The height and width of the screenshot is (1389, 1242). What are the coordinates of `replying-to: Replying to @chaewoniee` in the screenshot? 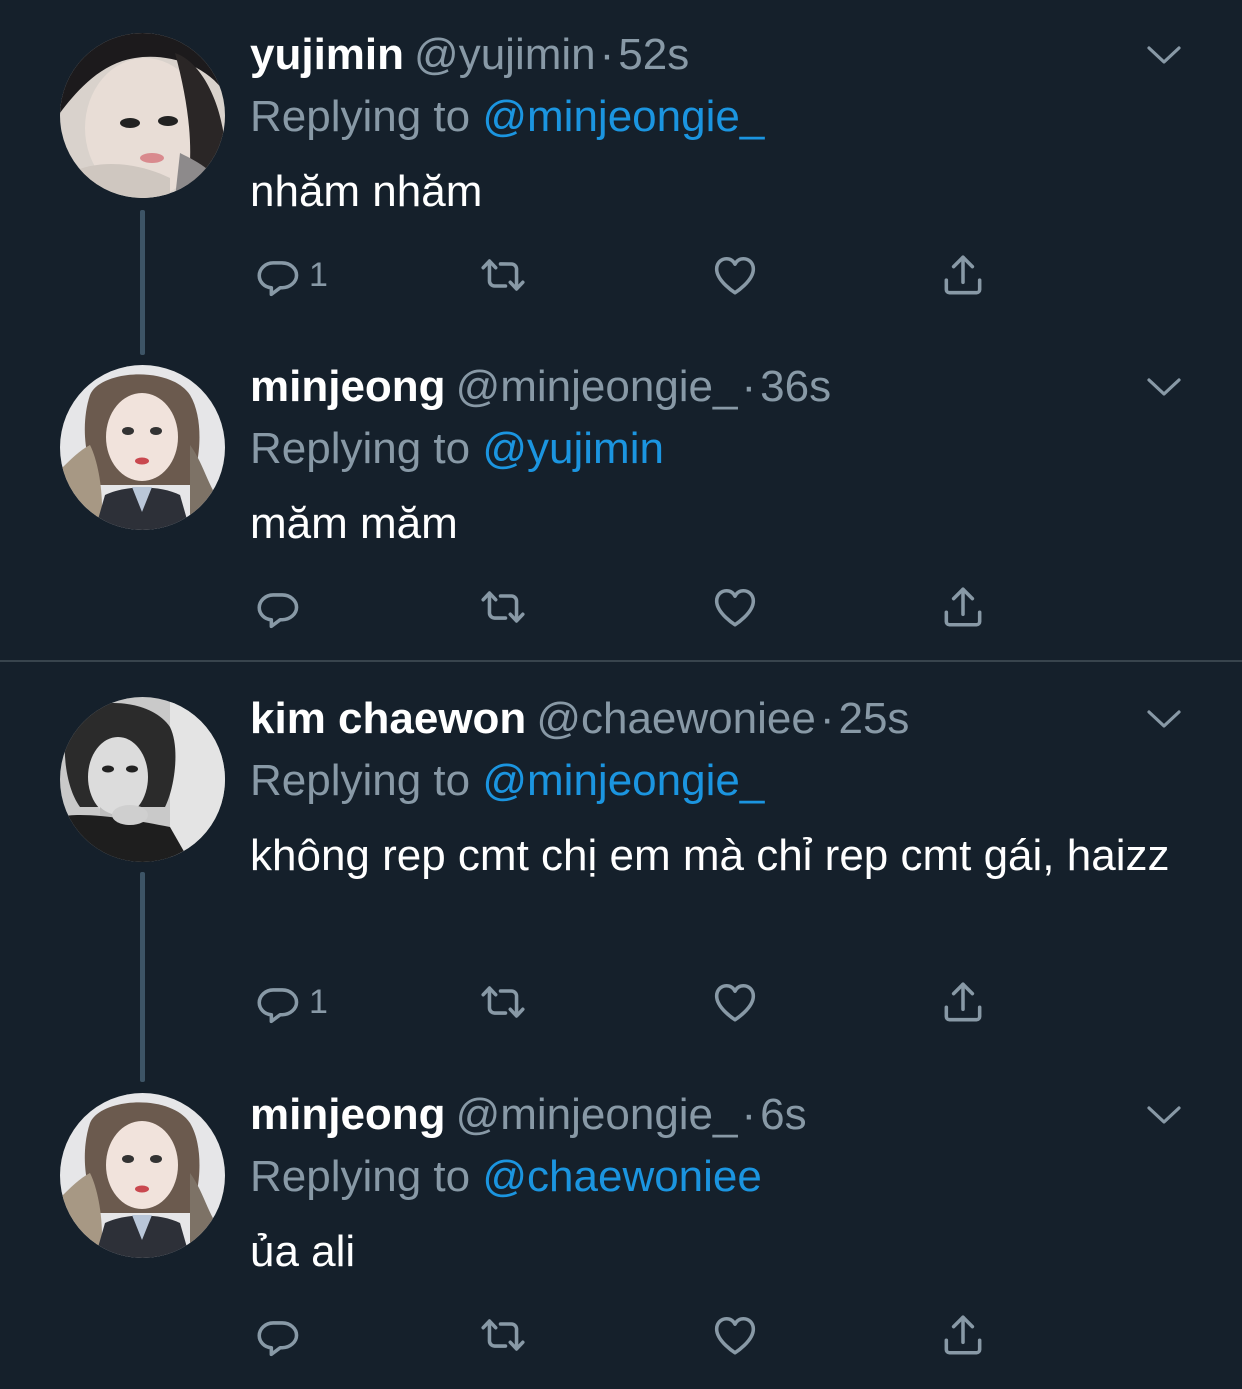 It's located at (506, 1177).